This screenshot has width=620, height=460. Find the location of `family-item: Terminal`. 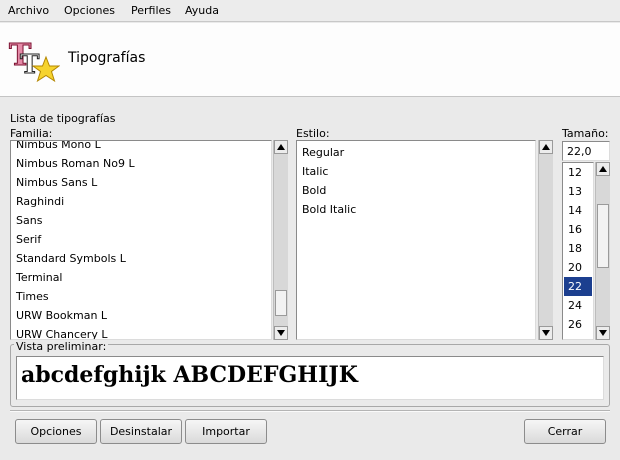

family-item: Terminal is located at coordinates (39, 277).